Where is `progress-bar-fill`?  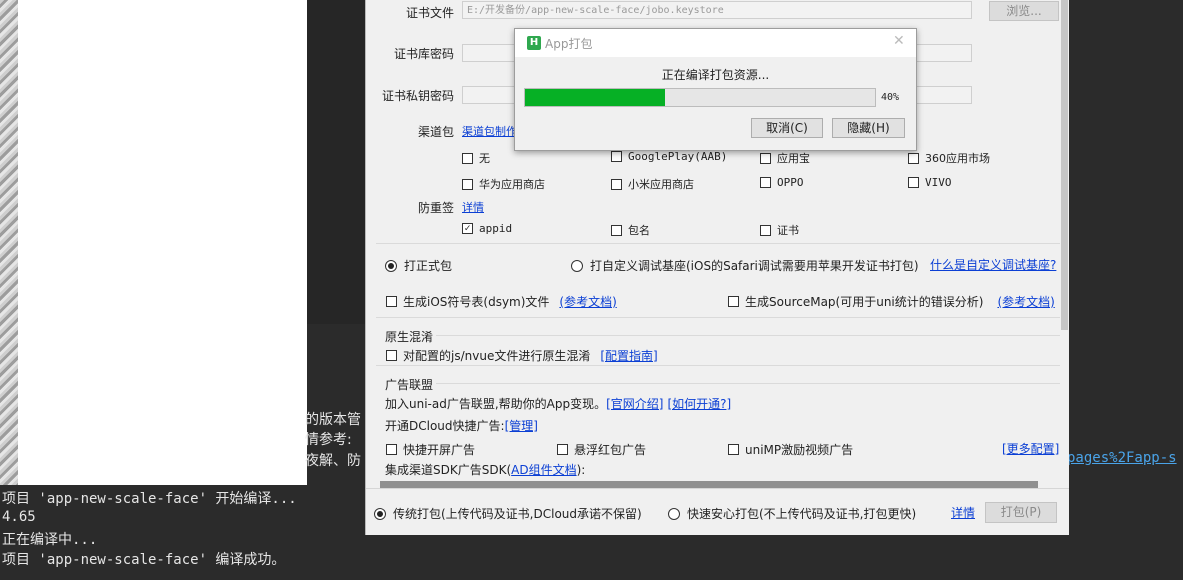
progress-bar-fill is located at coordinates (595, 97).